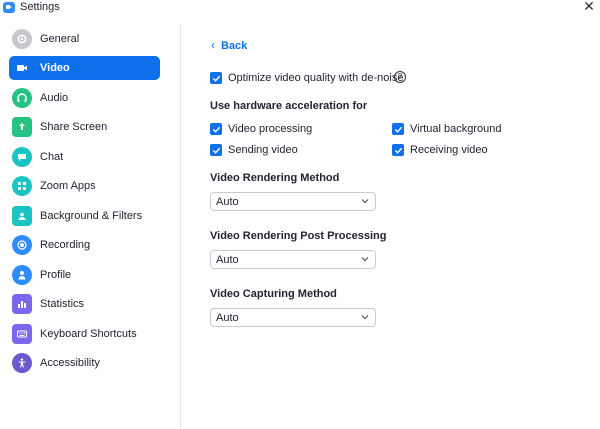  I want to click on sidebar-item-label: Video, so click(55, 68).